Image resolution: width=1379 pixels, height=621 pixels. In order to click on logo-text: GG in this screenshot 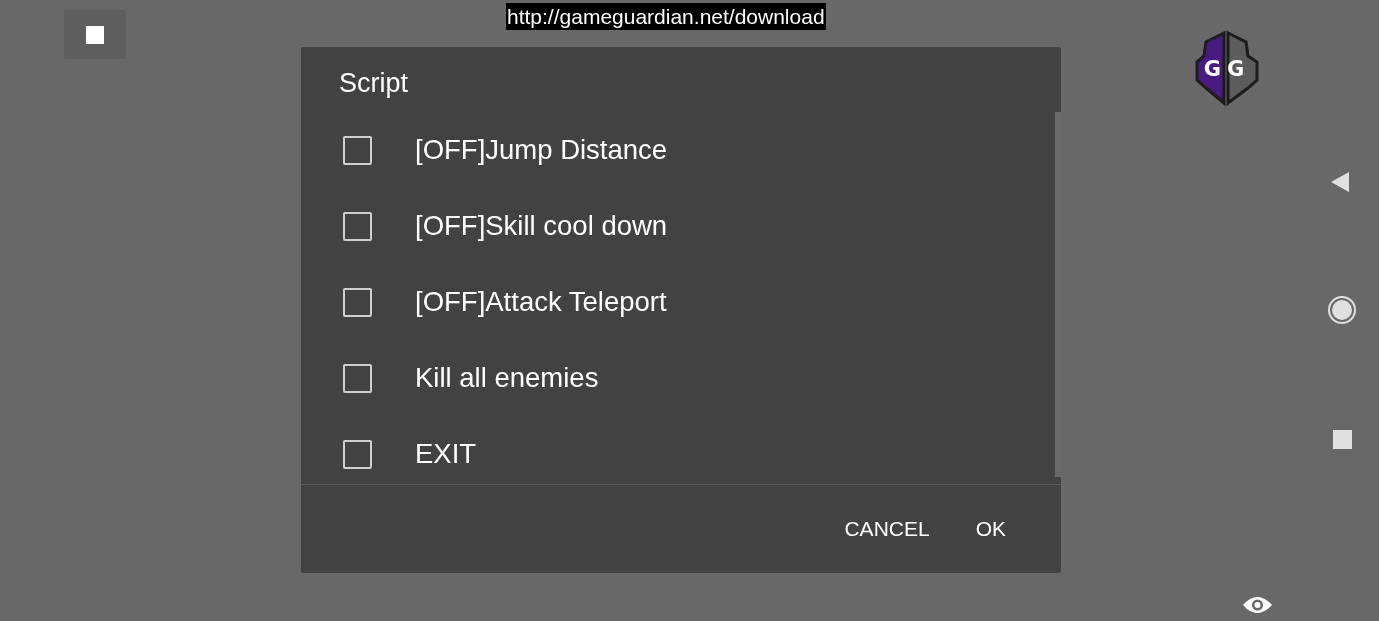, I will do `click(1227, 69)`.